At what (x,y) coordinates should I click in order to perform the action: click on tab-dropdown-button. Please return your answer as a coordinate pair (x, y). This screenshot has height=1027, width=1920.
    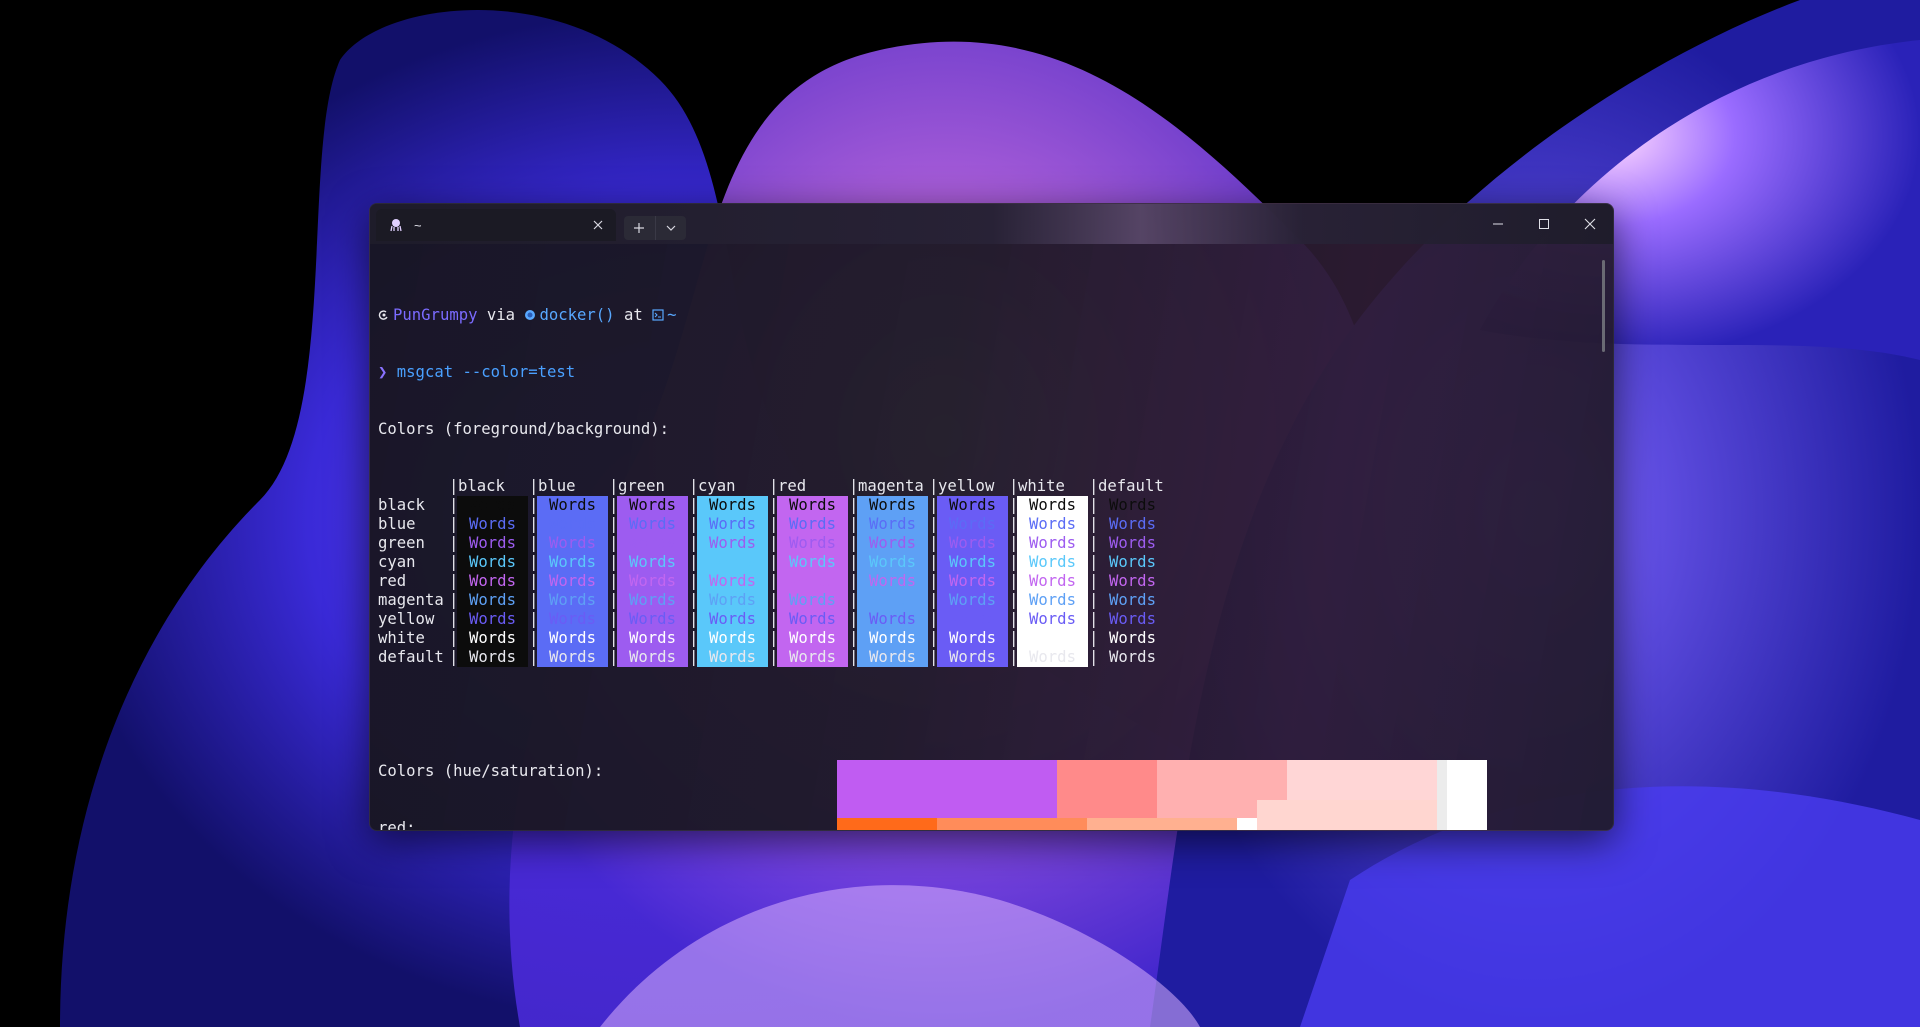
    Looking at the image, I should click on (671, 228).